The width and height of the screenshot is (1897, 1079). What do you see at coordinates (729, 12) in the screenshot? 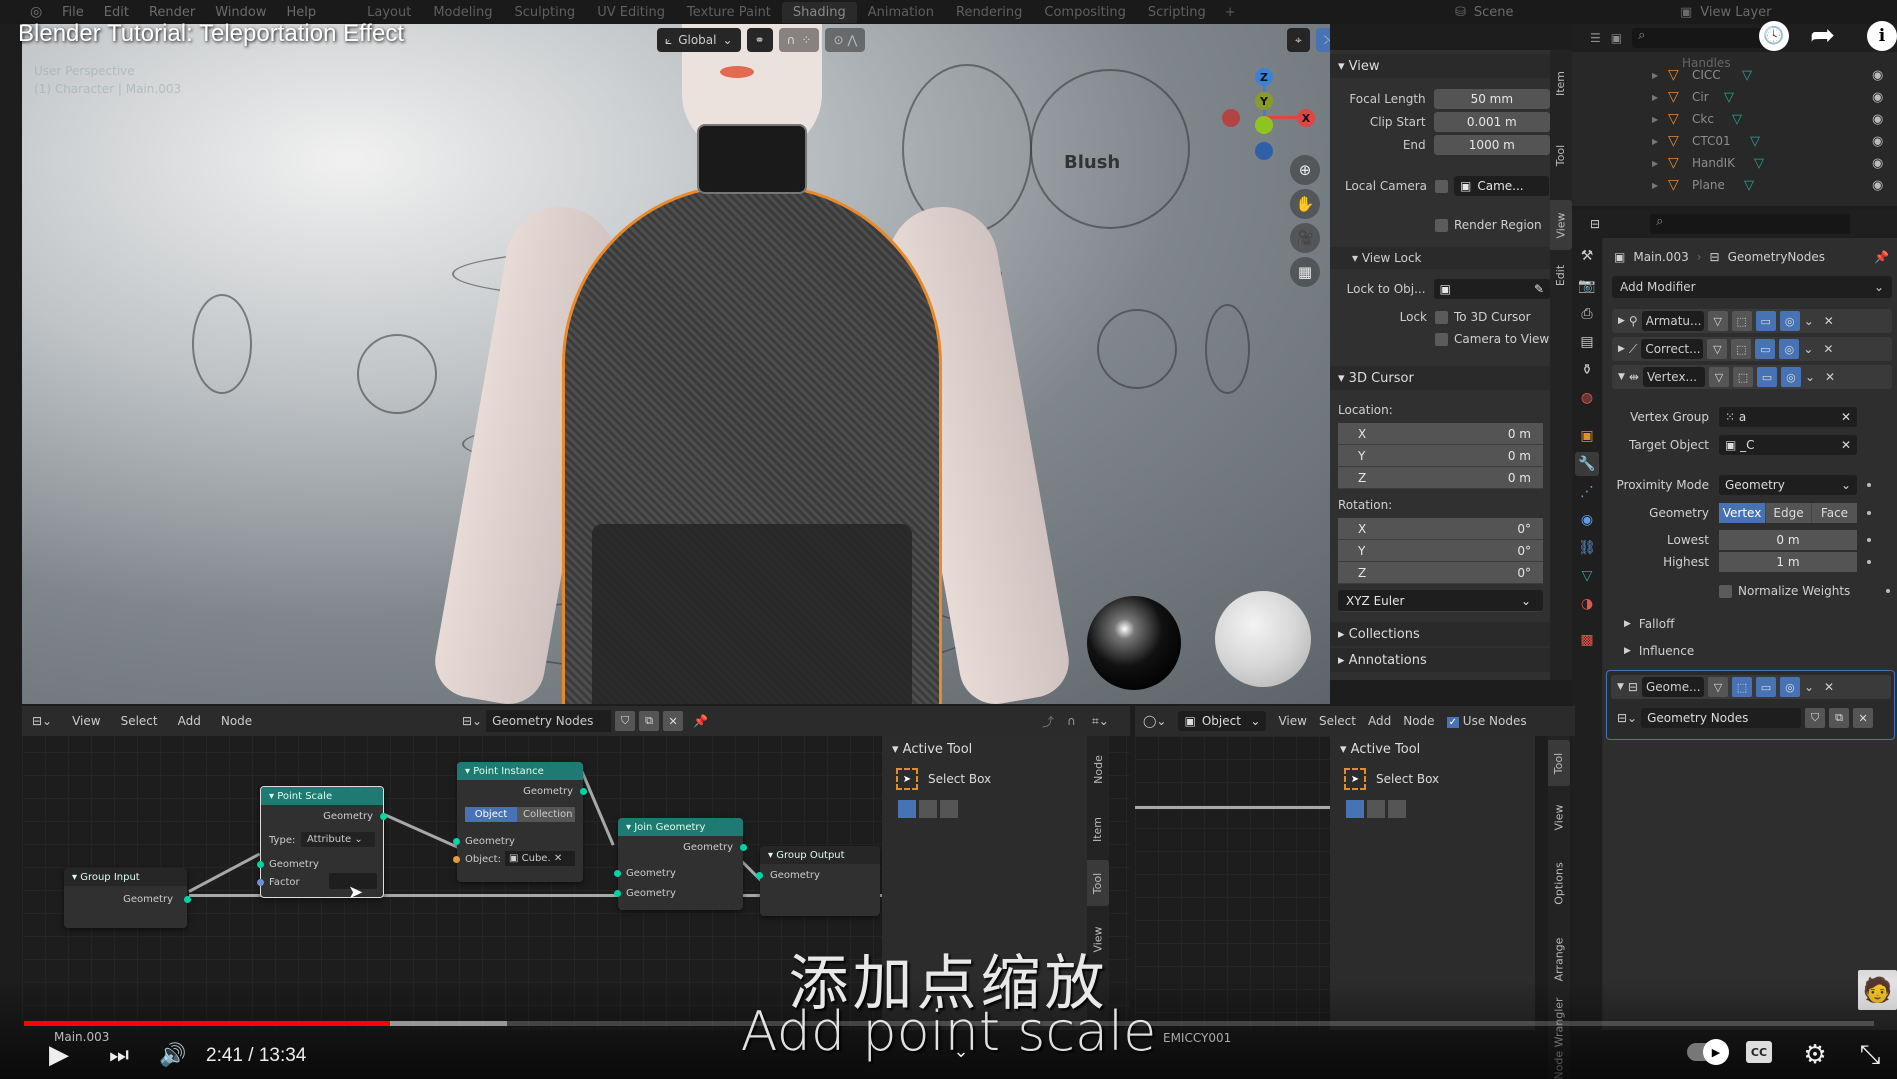
I see `workspace-tab-texture-paint: Texture Paint` at bounding box center [729, 12].